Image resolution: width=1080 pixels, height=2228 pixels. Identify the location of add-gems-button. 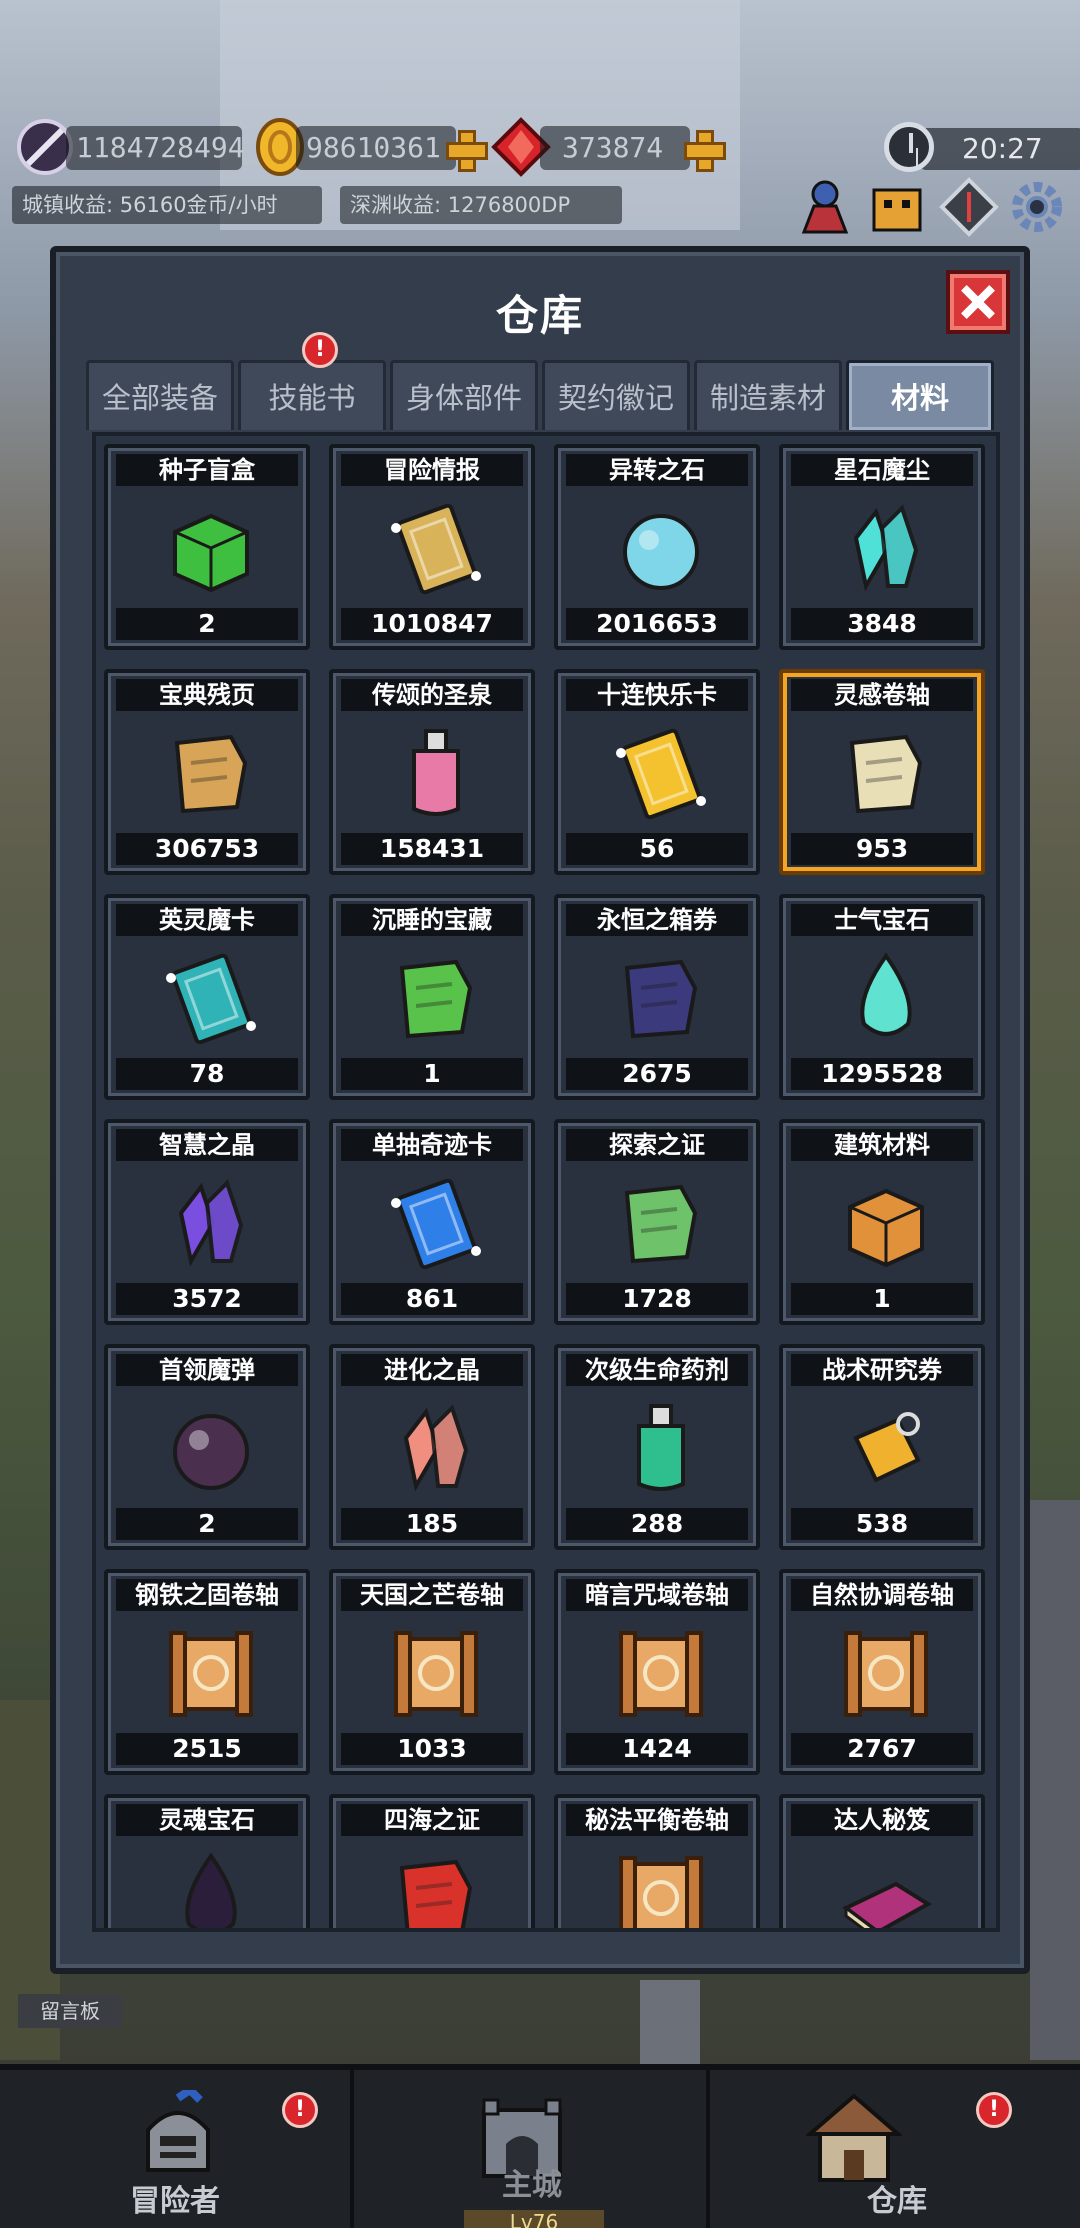
(705, 151).